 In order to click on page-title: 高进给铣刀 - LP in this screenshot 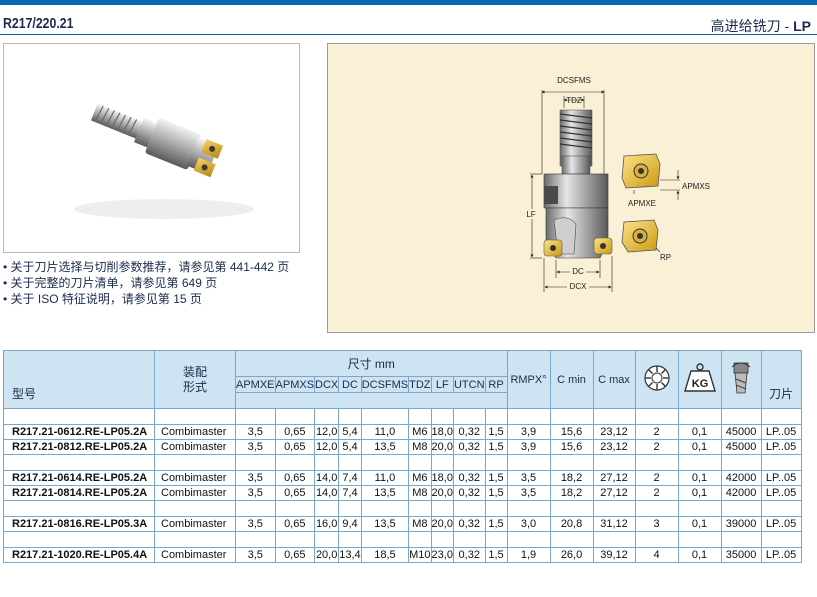, I will do `click(761, 26)`.